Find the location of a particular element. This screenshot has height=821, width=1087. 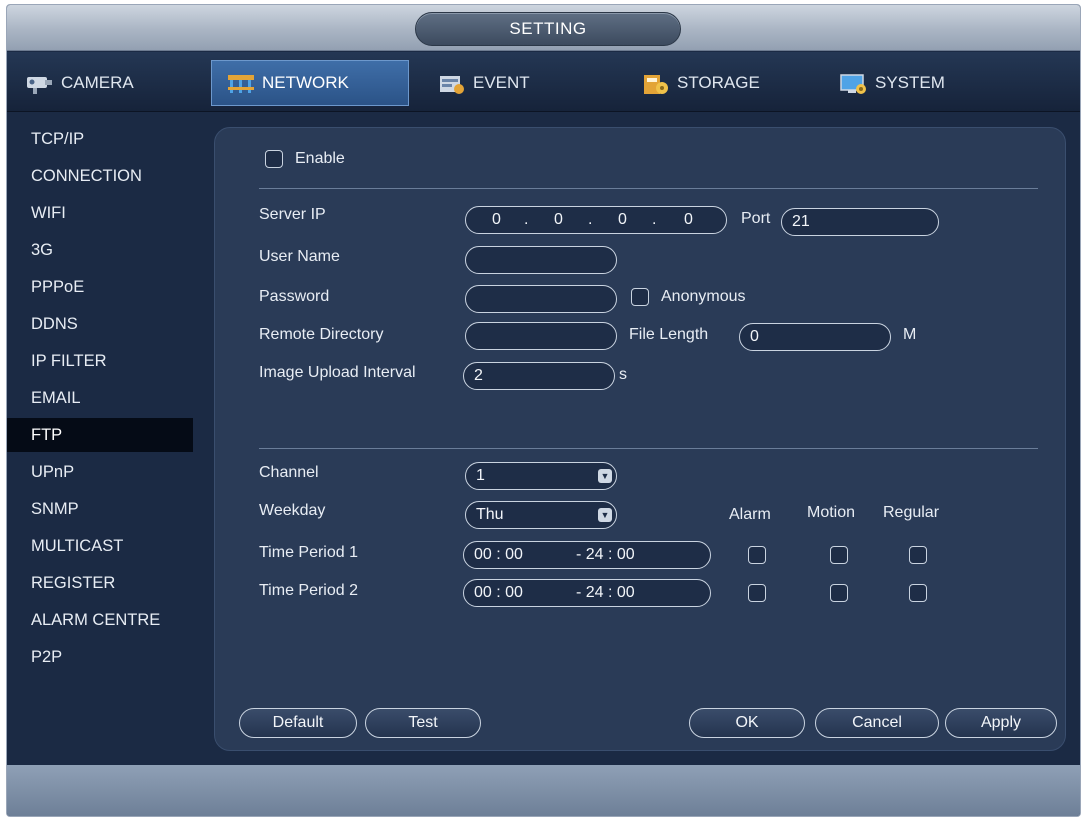

tab-camera: CAMERA is located at coordinates (109, 83).